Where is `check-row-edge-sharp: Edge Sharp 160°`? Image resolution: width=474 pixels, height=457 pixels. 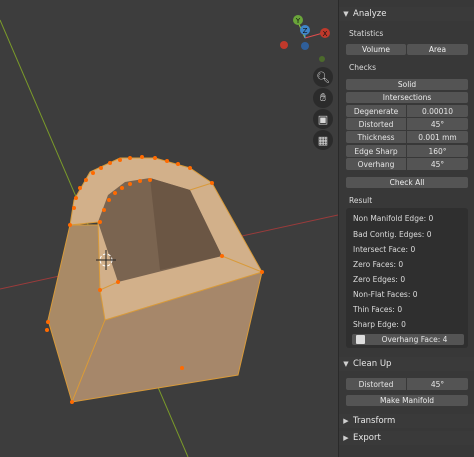 check-row-edge-sharp: Edge Sharp 160° is located at coordinates (407, 151).